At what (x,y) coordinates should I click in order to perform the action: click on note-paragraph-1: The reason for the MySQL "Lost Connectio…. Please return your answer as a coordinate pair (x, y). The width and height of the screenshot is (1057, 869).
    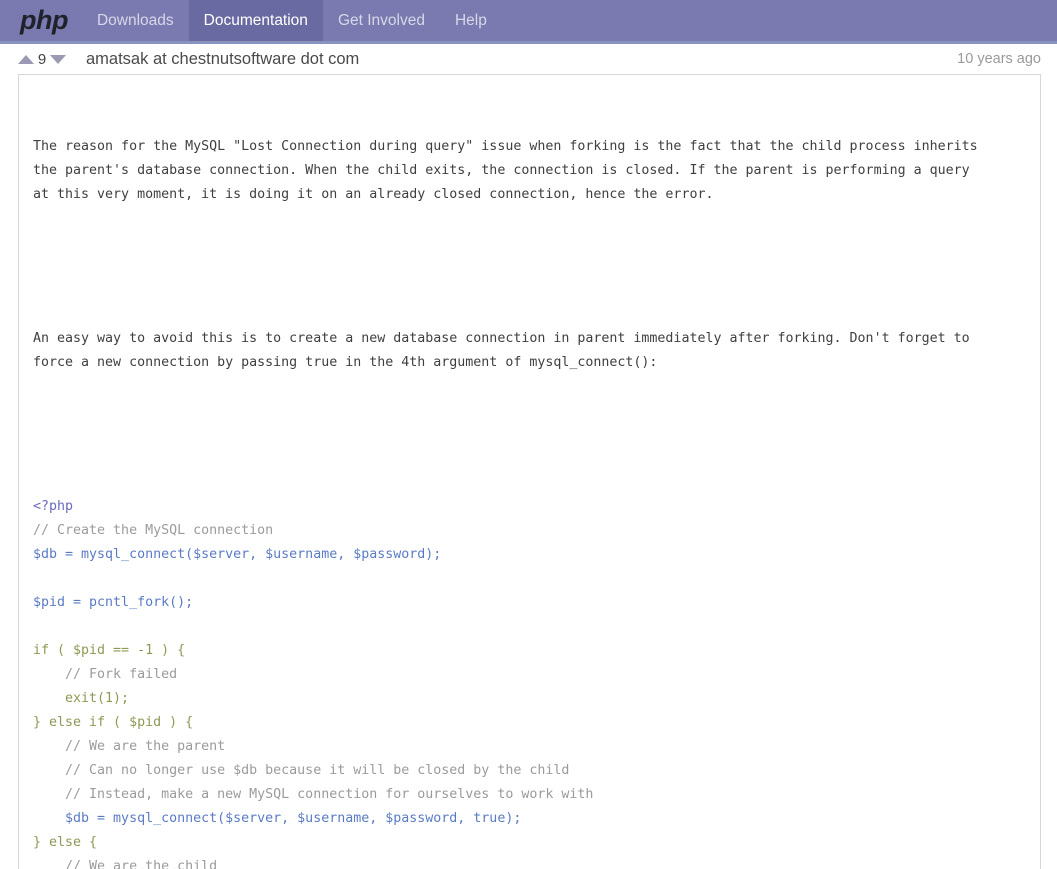
    Looking at the image, I should click on (505, 170).